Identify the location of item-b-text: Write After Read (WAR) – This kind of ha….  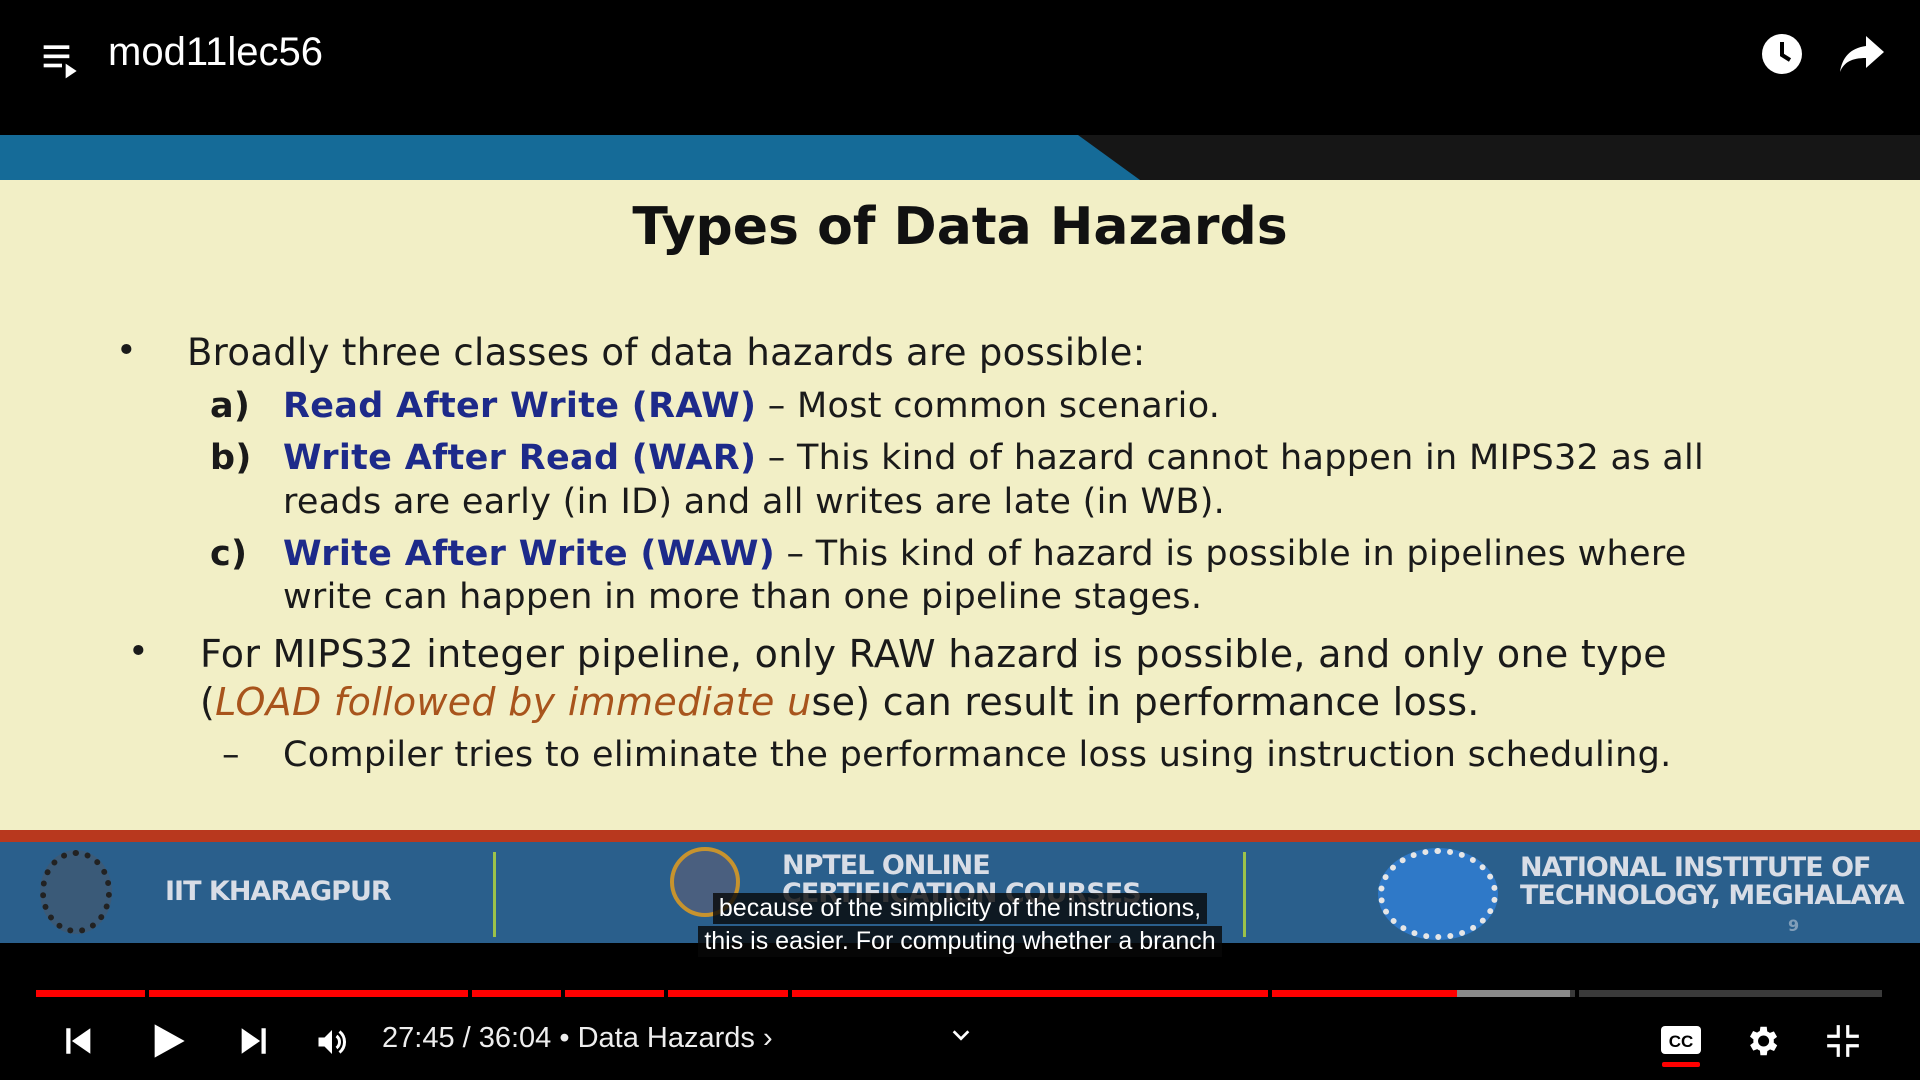
(993, 458).